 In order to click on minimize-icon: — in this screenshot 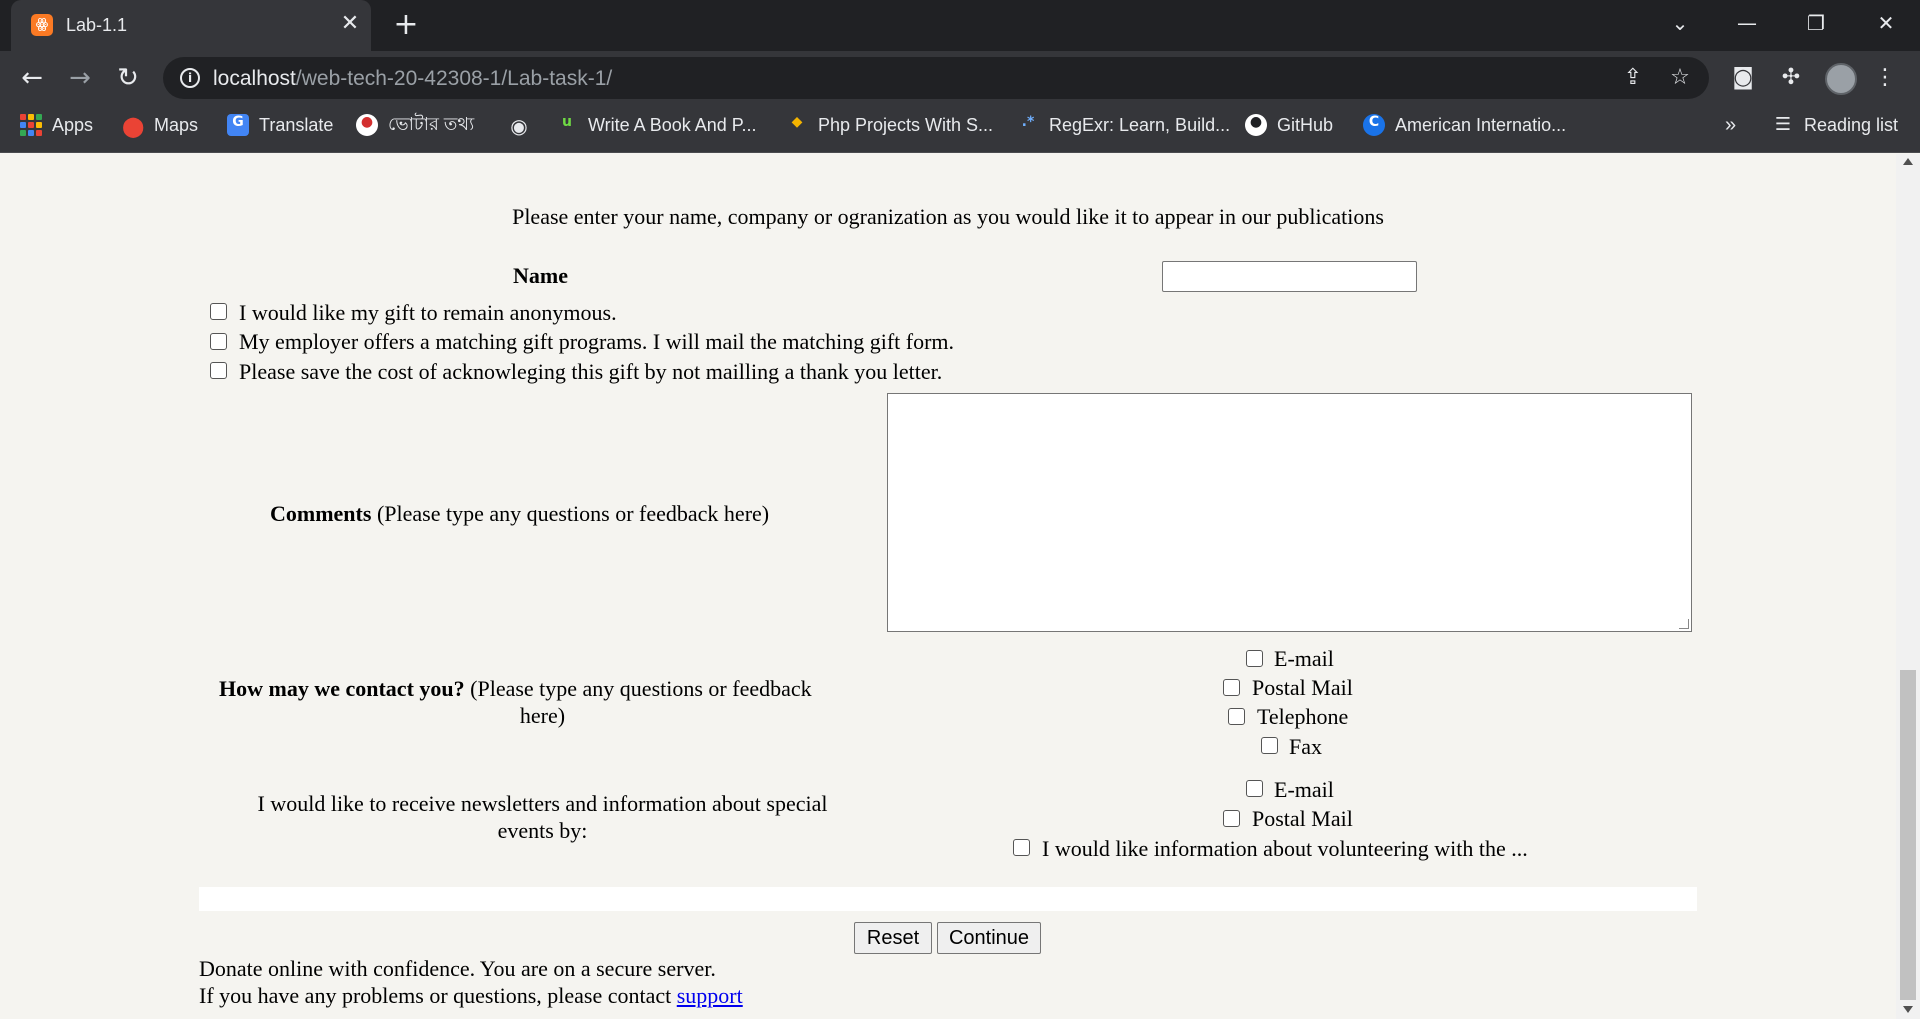, I will do `click(1747, 23)`.